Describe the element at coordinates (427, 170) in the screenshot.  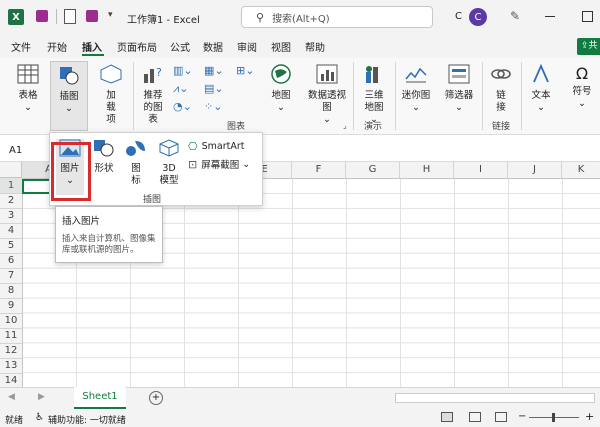
I see `column-header: H` at that location.